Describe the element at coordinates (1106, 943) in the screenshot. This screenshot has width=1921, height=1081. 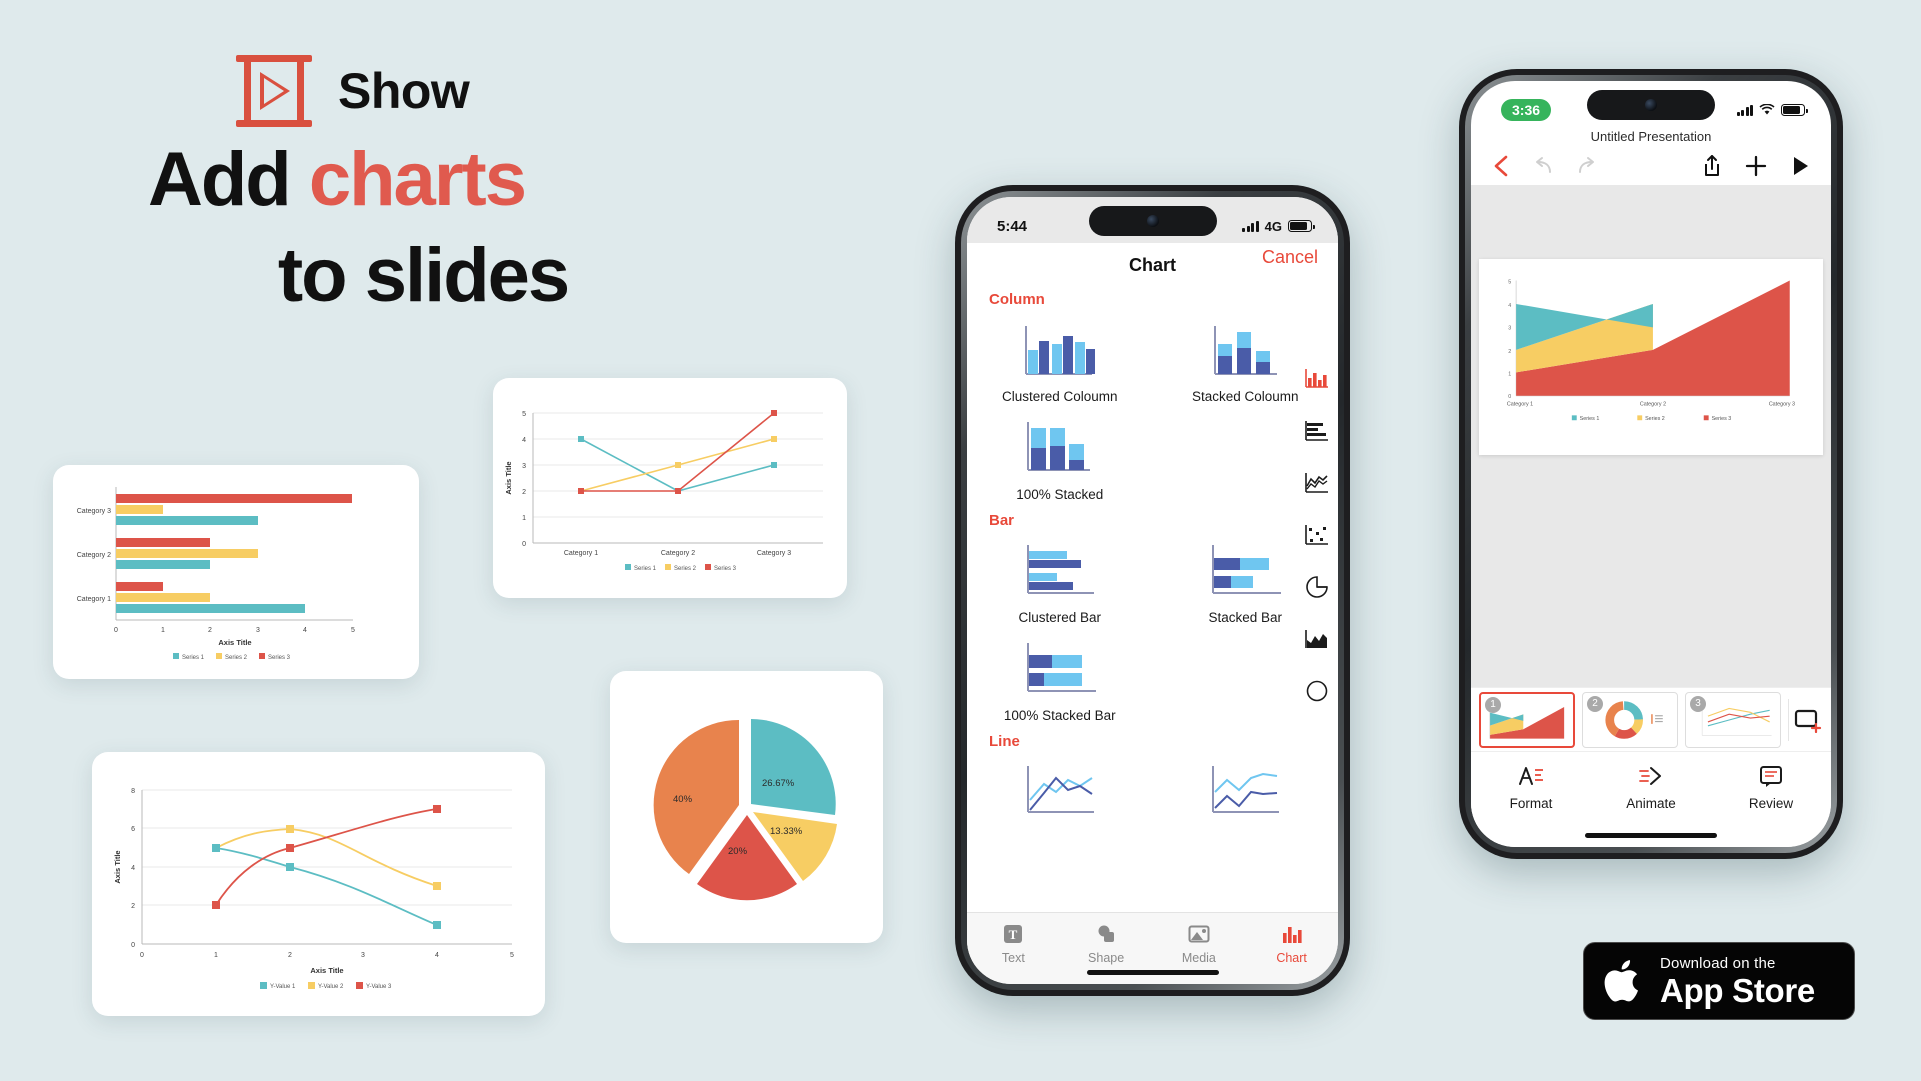
I see `tab-shape: Shape` at that location.